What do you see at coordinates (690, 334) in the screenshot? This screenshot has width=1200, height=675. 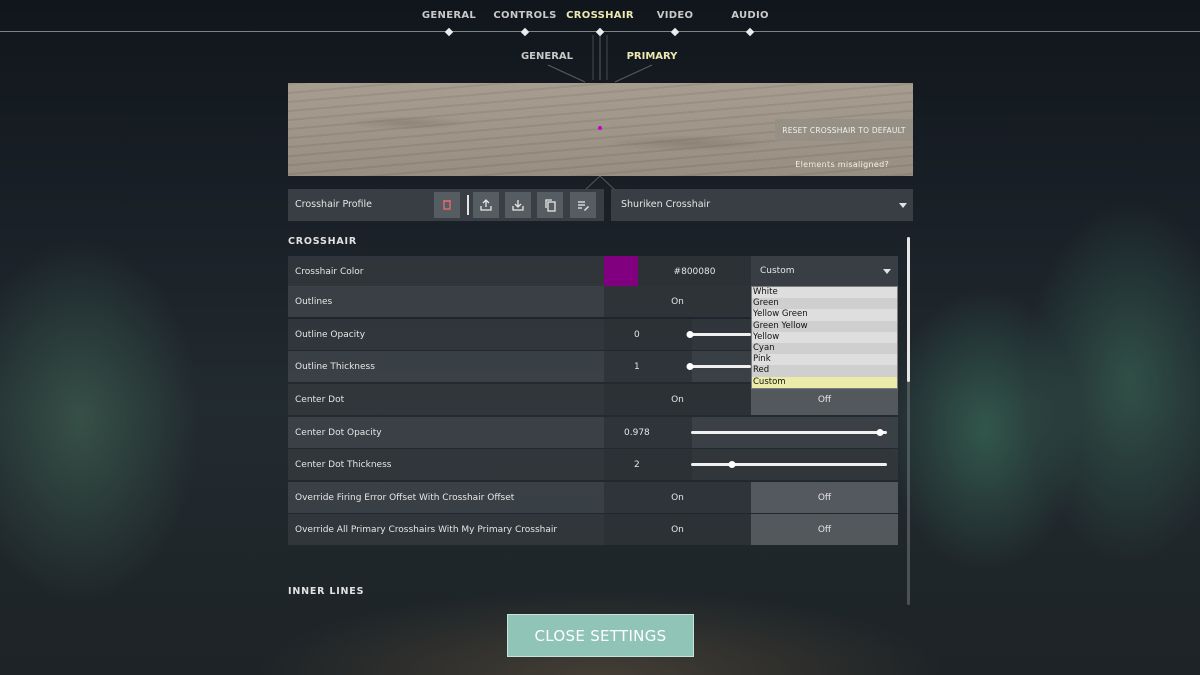 I see `outline-opacity-slider-knob` at bounding box center [690, 334].